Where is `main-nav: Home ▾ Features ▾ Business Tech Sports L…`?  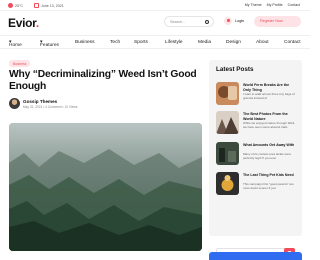
main-nav: Home ▾ Features ▾ Business Tech Sports L… is located at coordinates (155, 42).